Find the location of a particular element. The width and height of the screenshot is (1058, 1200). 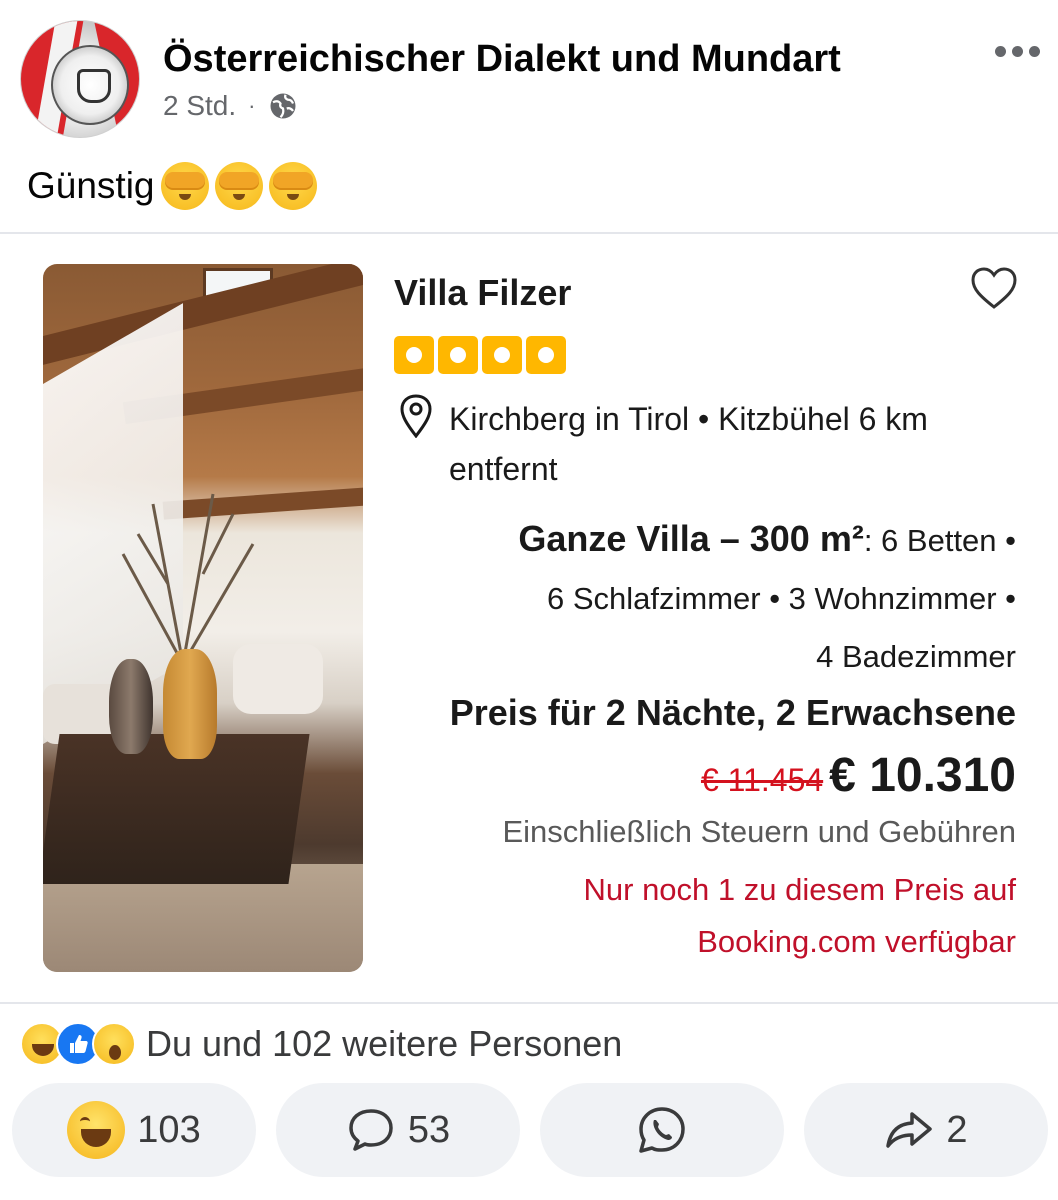

tax-note: Einschließlich Steuern und Gebühren is located at coordinates (759, 831).